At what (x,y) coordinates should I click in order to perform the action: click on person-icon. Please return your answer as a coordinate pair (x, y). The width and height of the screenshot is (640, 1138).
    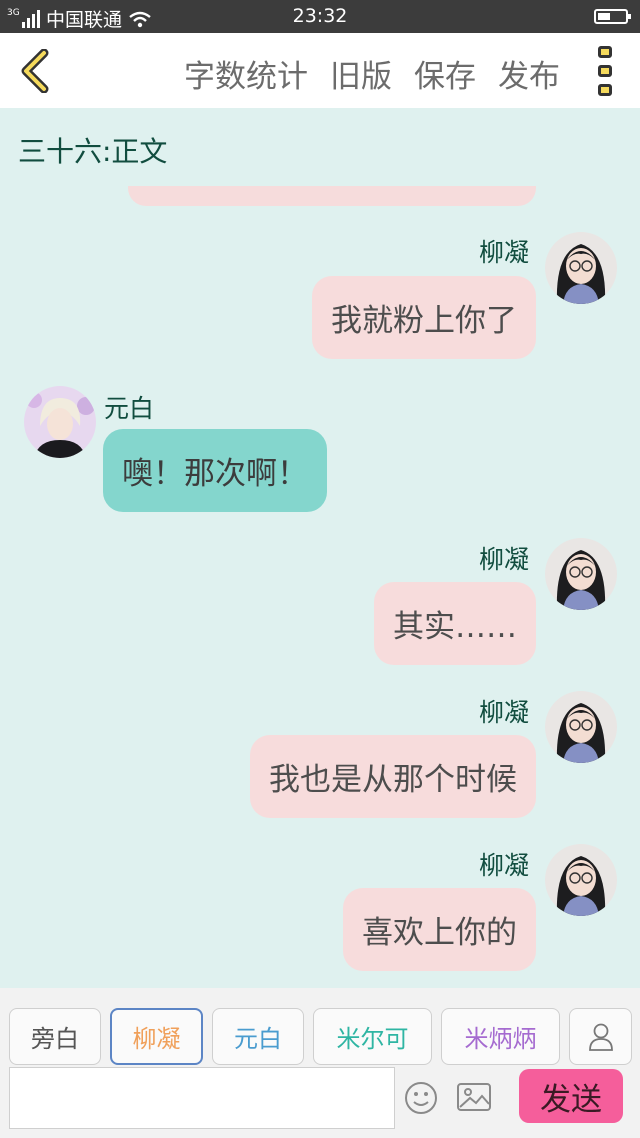
    Looking at the image, I should click on (600, 1036).